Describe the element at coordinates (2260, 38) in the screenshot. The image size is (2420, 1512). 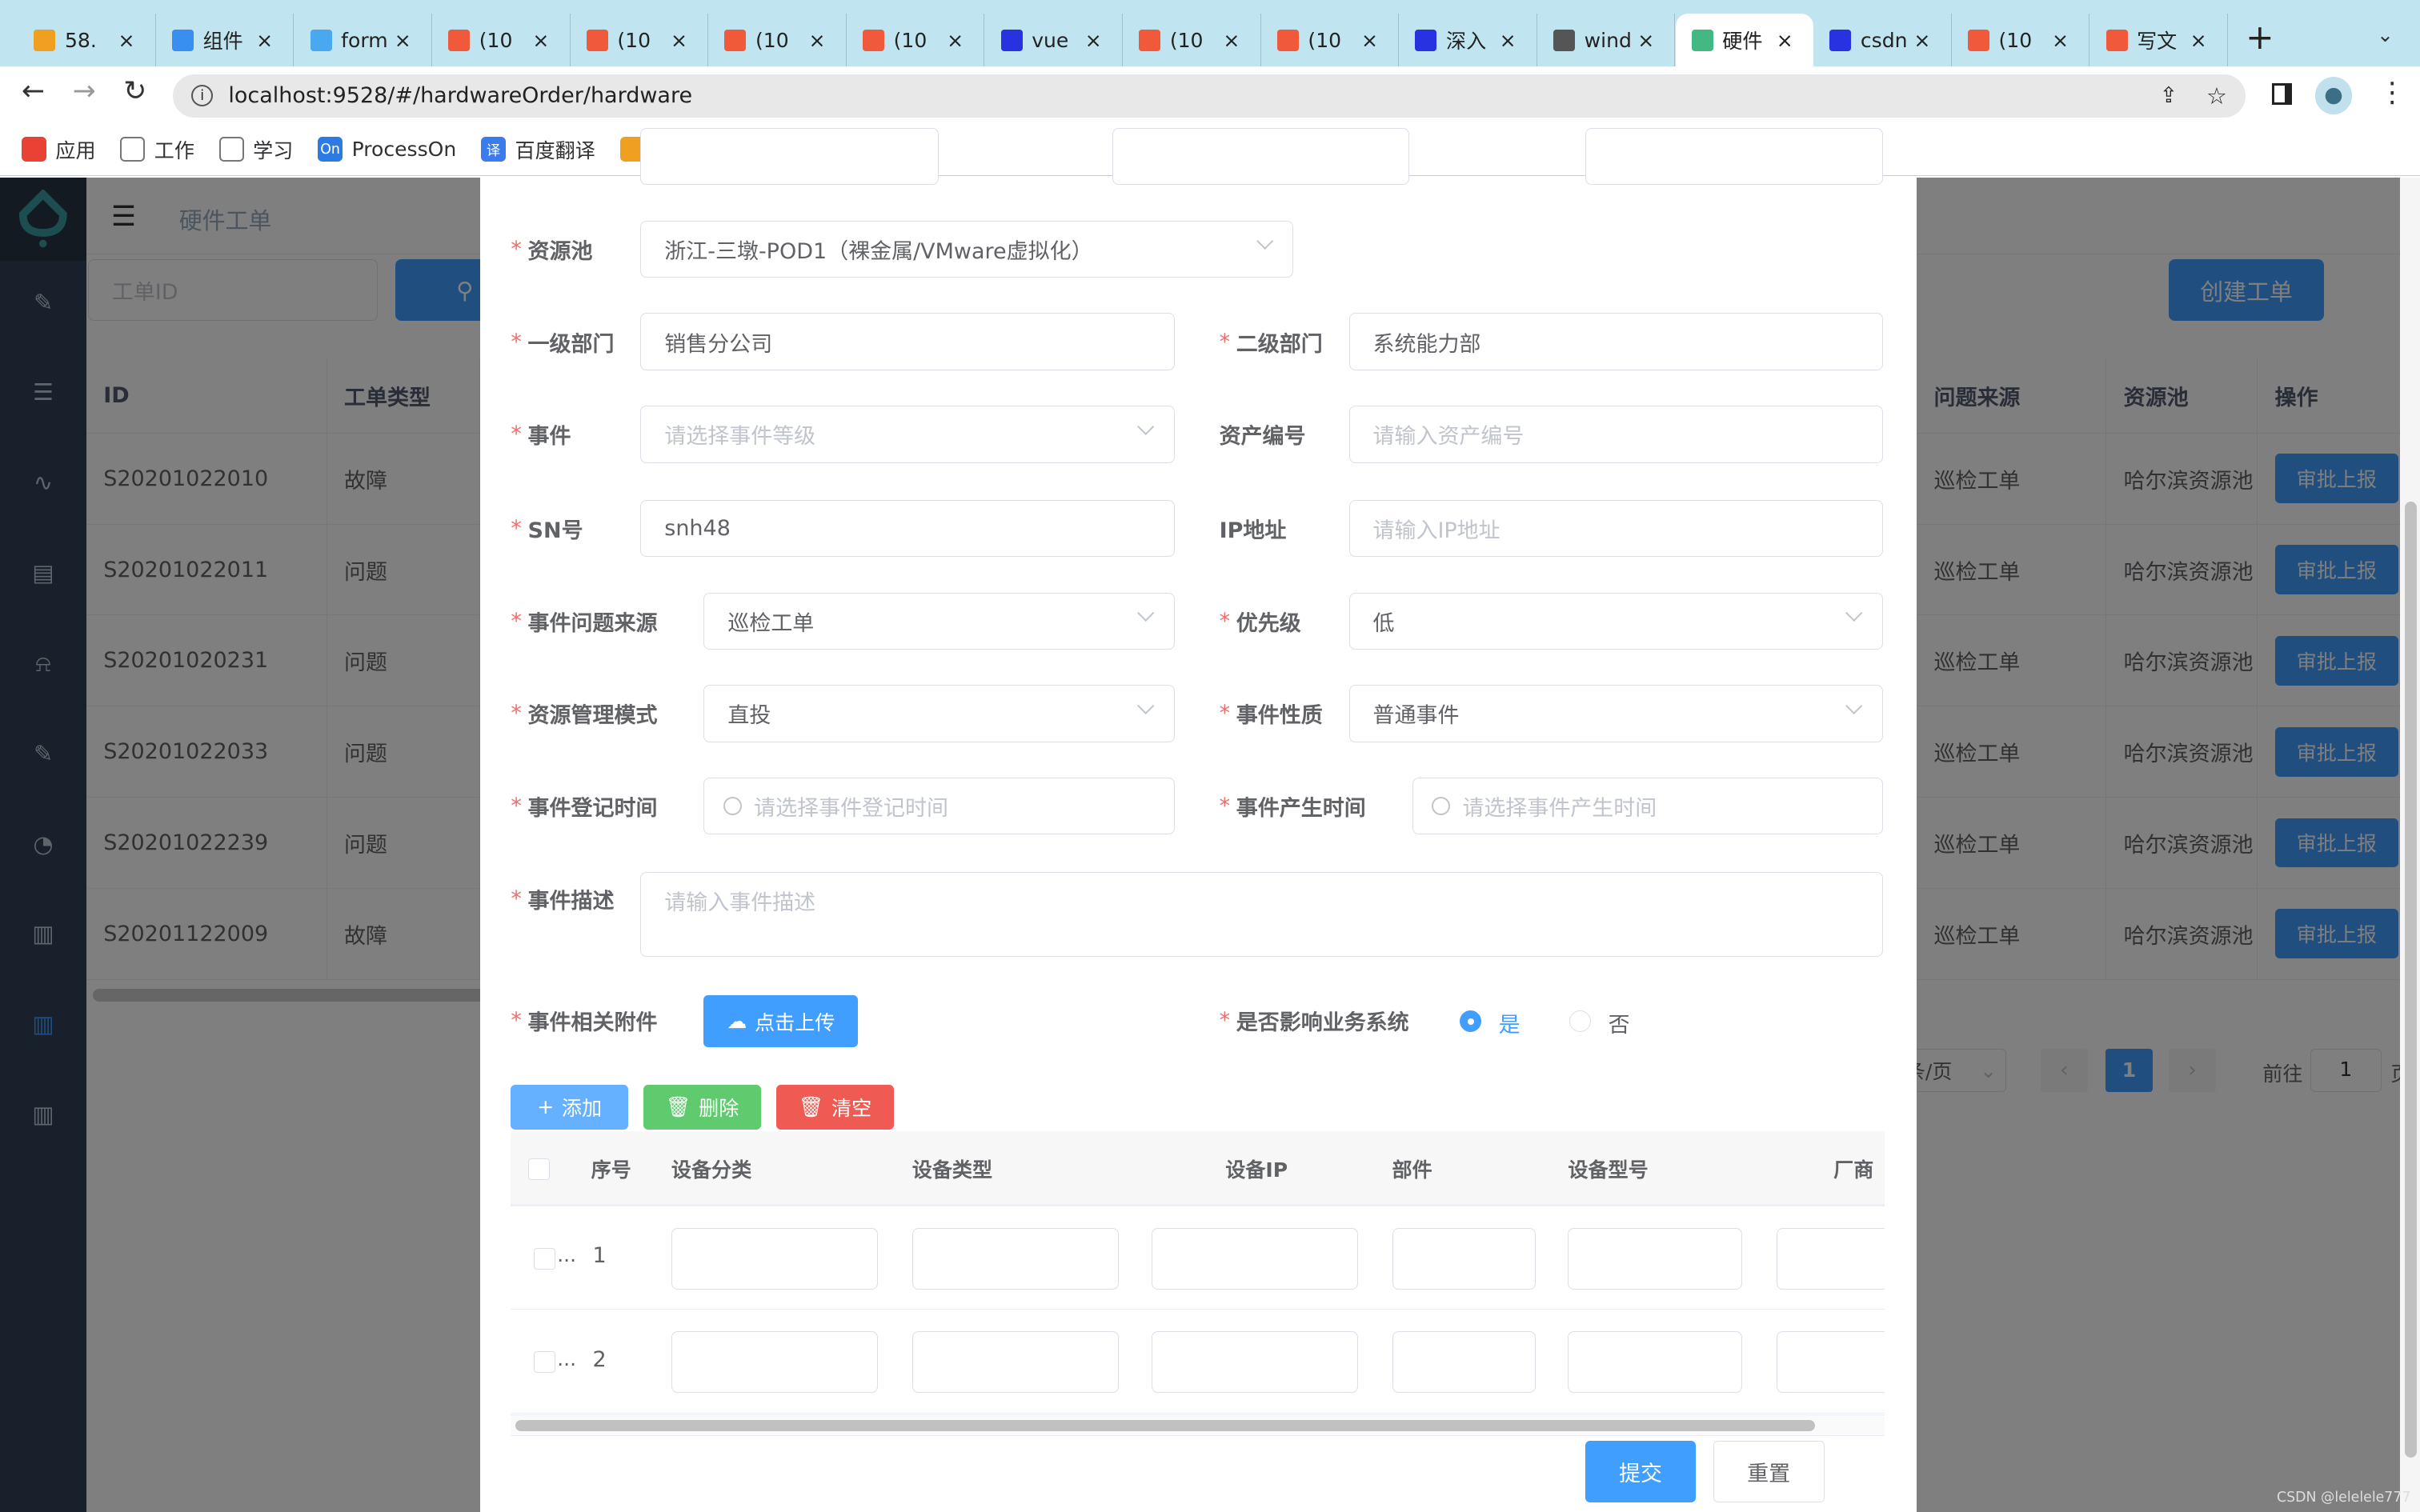
I see `new-tab-button: +` at that location.